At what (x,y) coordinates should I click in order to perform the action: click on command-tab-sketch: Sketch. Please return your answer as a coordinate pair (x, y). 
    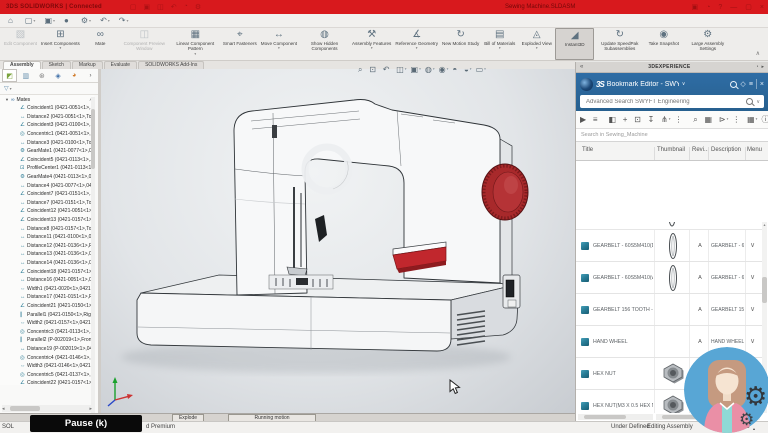
    Looking at the image, I should click on (56, 65).